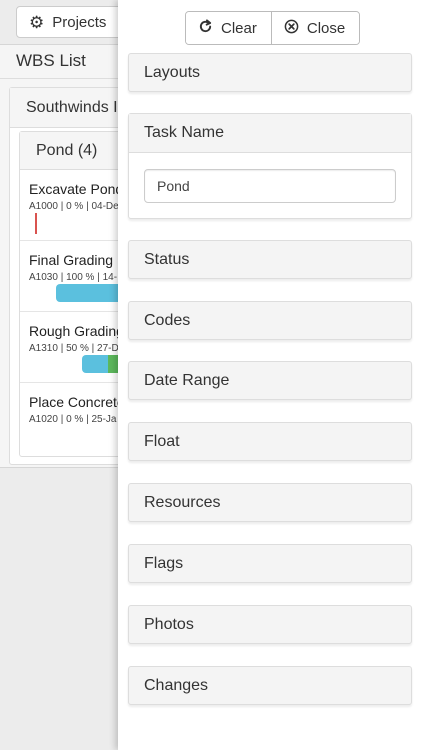 The height and width of the screenshot is (750, 422). What do you see at coordinates (76, 331) in the screenshot?
I see `task-name: Rough Grading` at bounding box center [76, 331].